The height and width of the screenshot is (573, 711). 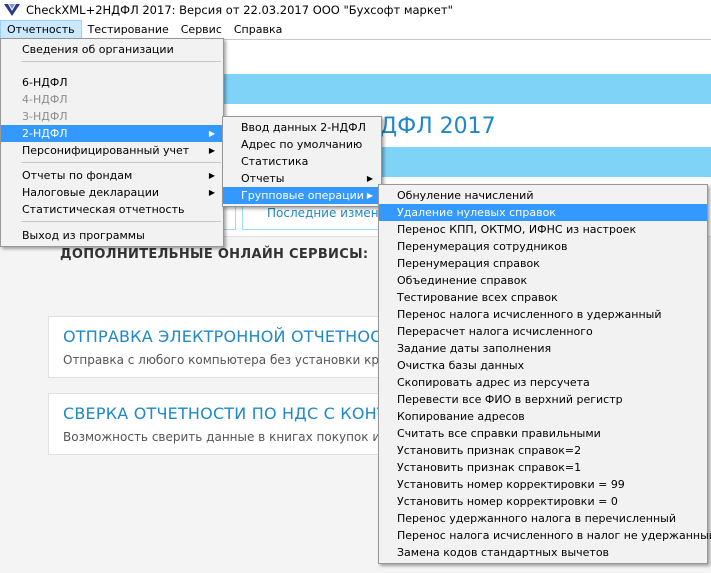 I want to click on menu-item-group-op: Перенумерация справок, so click(x=543, y=263).